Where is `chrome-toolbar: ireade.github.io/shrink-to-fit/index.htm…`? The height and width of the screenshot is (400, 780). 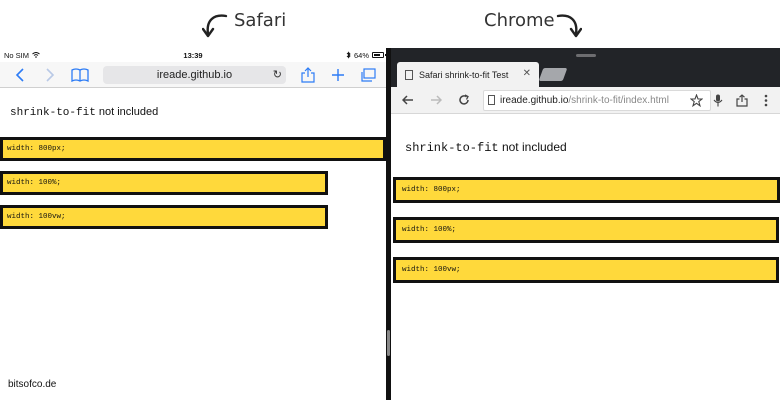 chrome-toolbar: ireade.github.io/shrink-to-fit/index.htm… is located at coordinates (585, 100).